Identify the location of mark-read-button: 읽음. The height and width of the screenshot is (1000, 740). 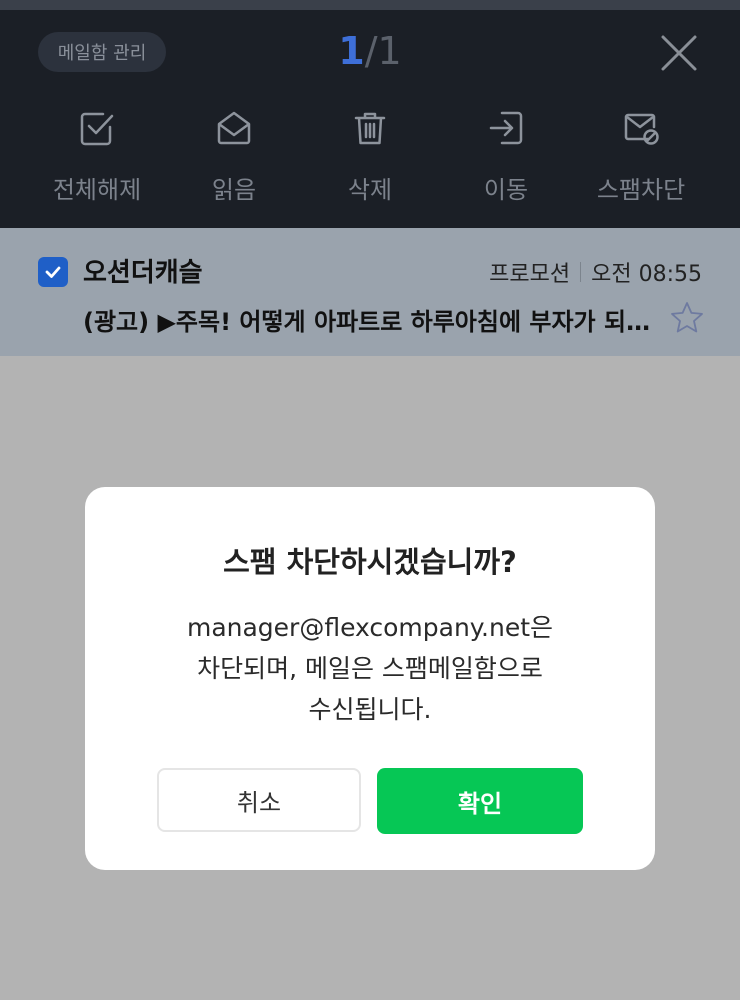
(234, 156).